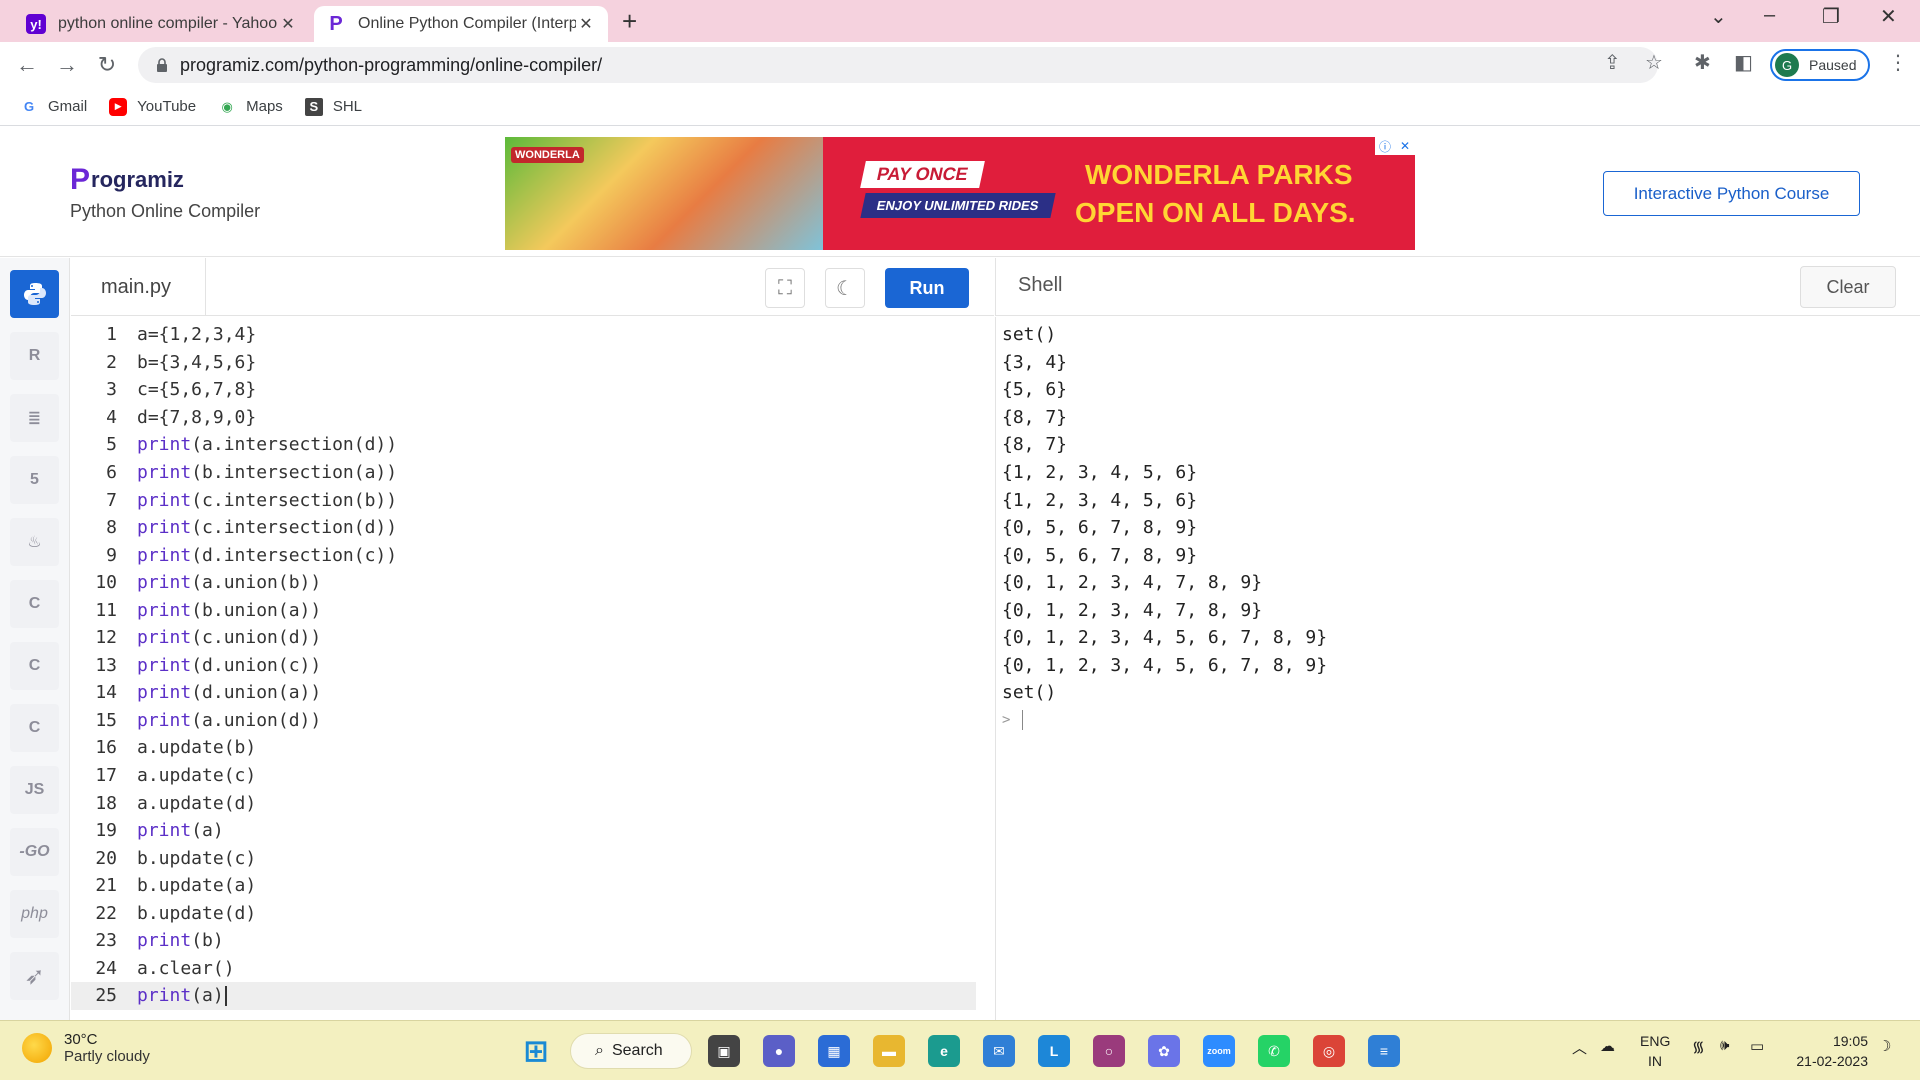 This screenshot has height=1080, width=1920. What do you see at coordinates (1698, 1047) in the screenshot?
I see `wifi-icon: ᯾` at bounding box center [1698, 1047].